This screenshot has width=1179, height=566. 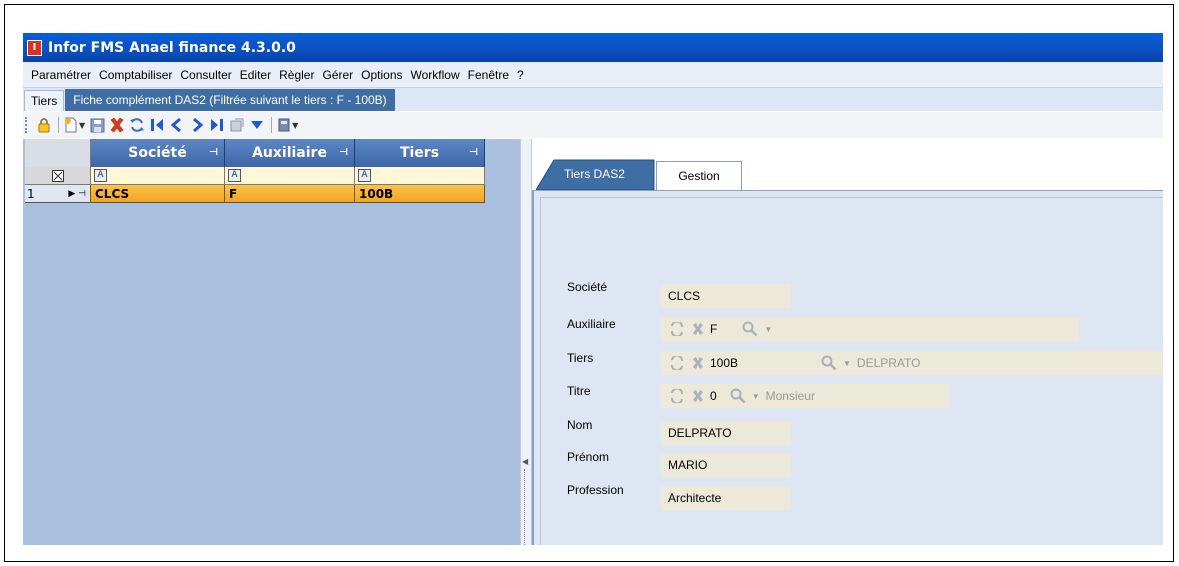 I want to click on previous-record-icon, so click(x=177, y=125).